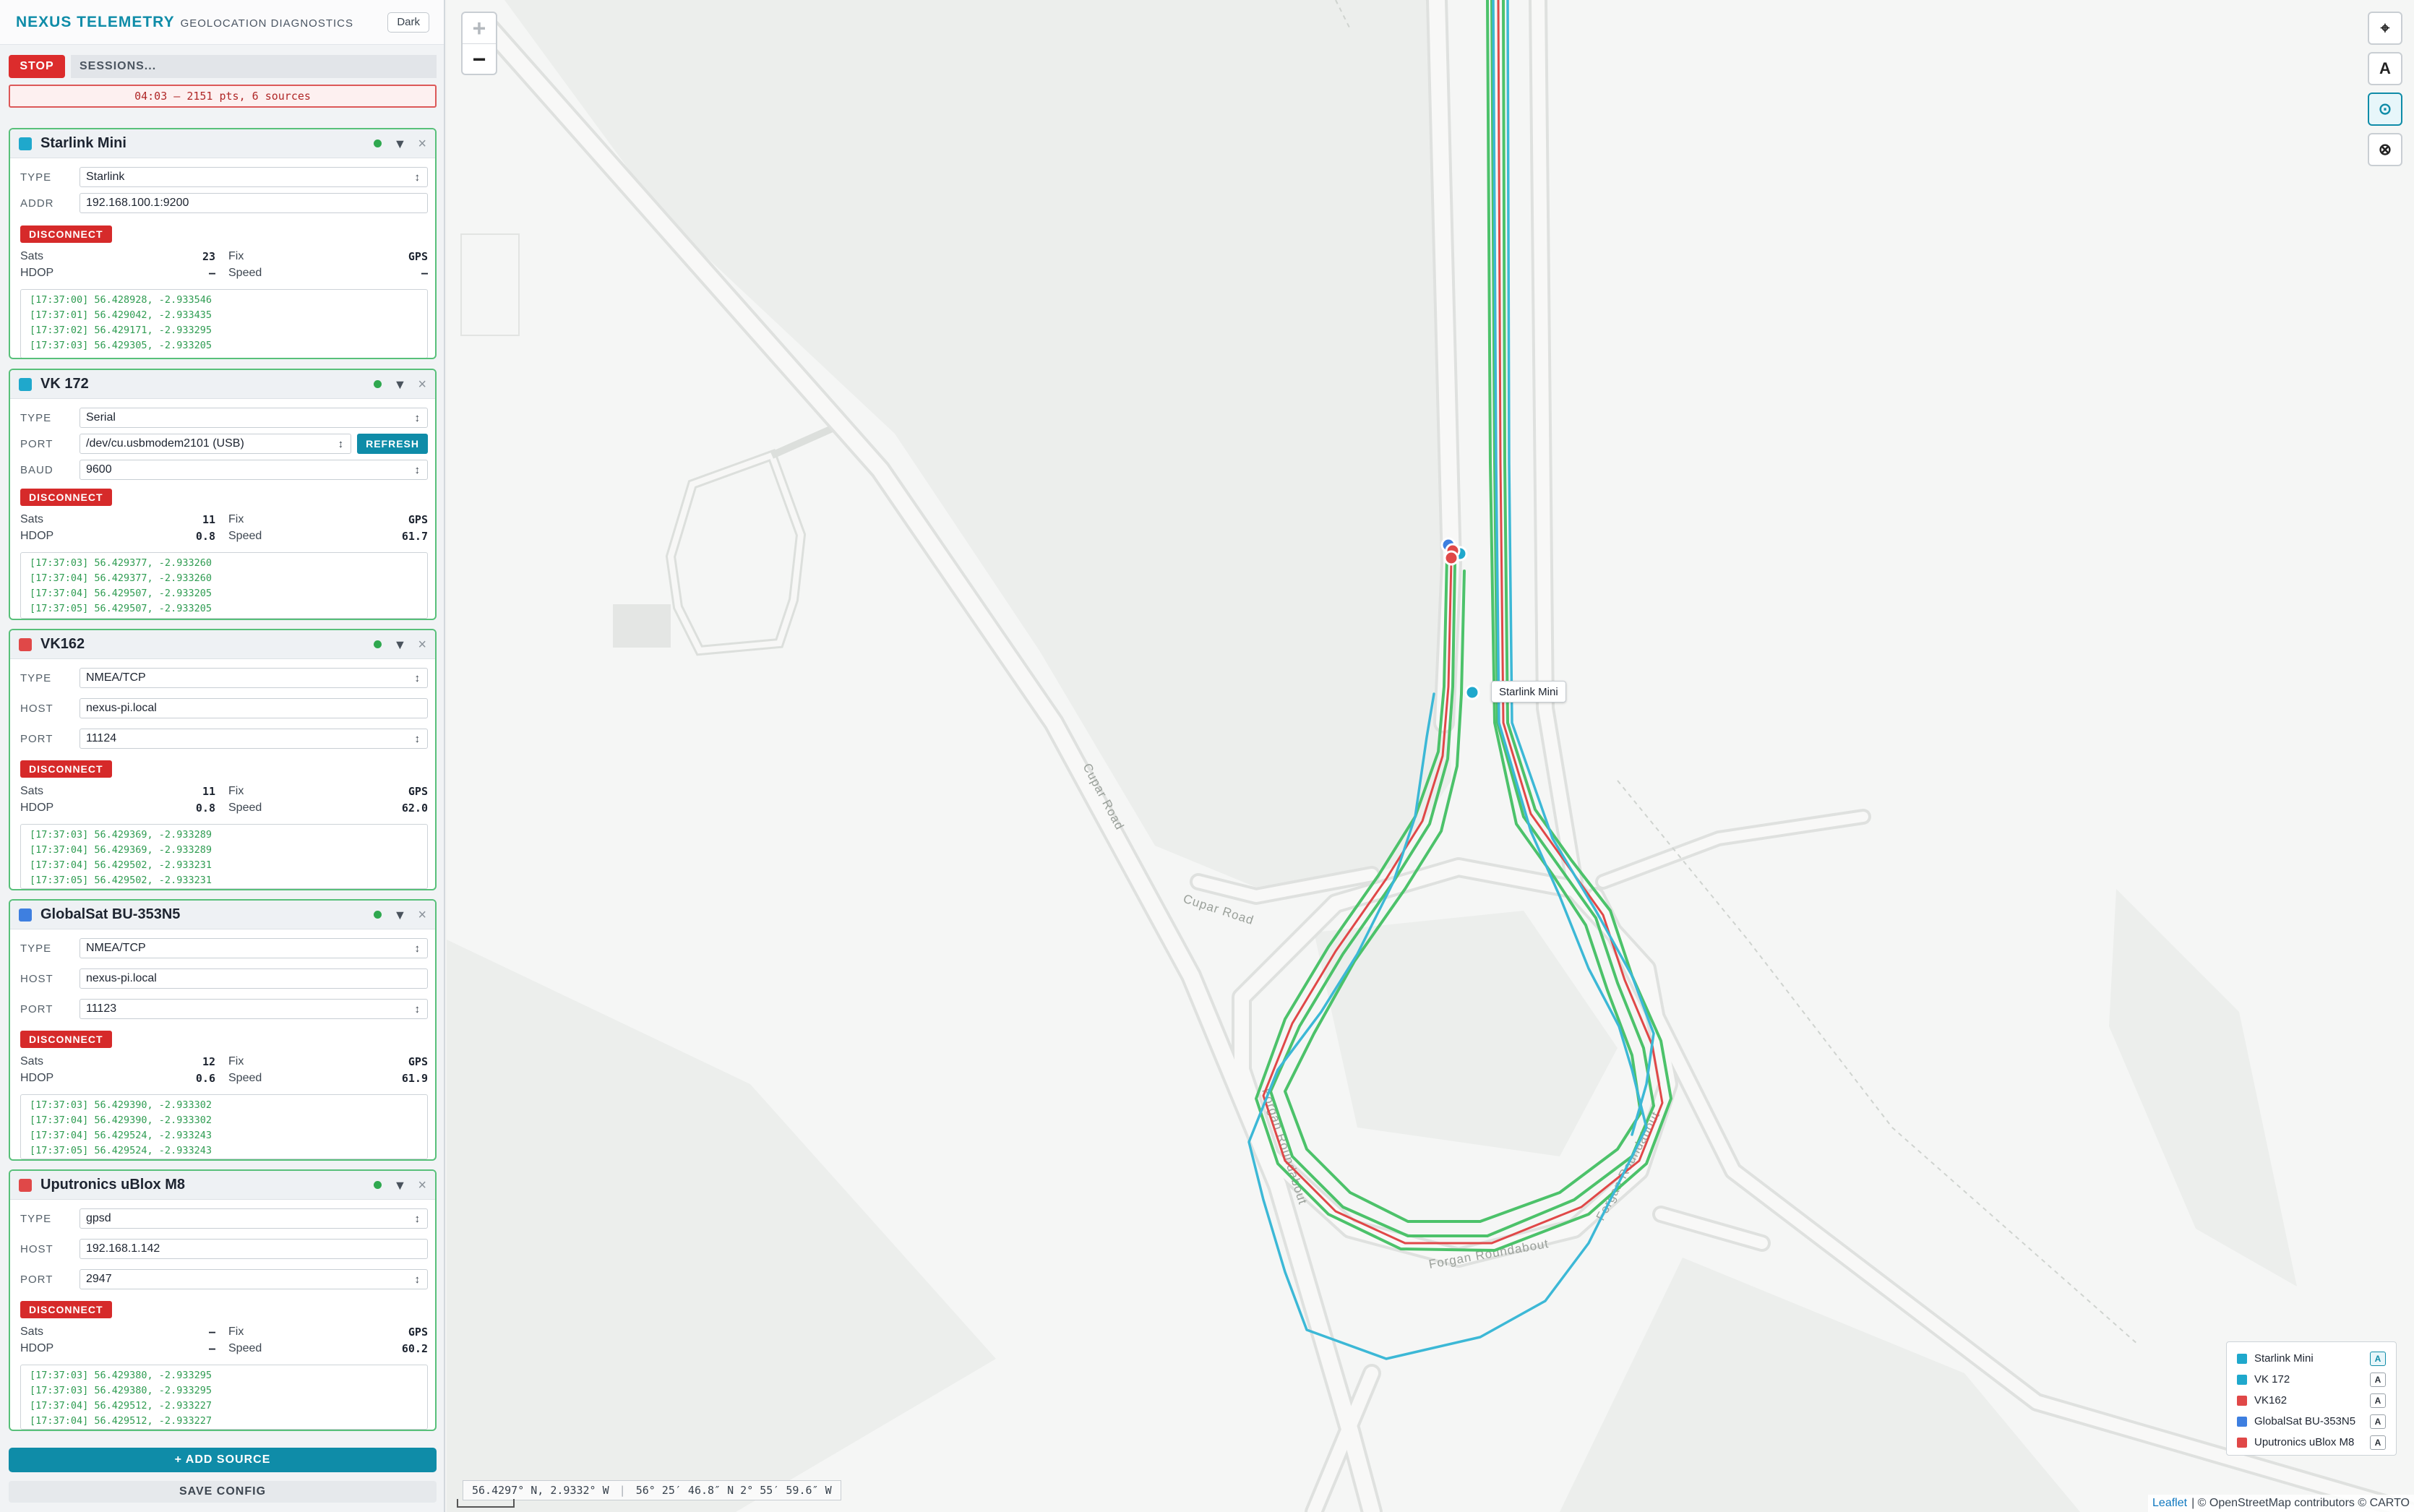  I want to click on port-stepper: 11124, so click(254, 739).